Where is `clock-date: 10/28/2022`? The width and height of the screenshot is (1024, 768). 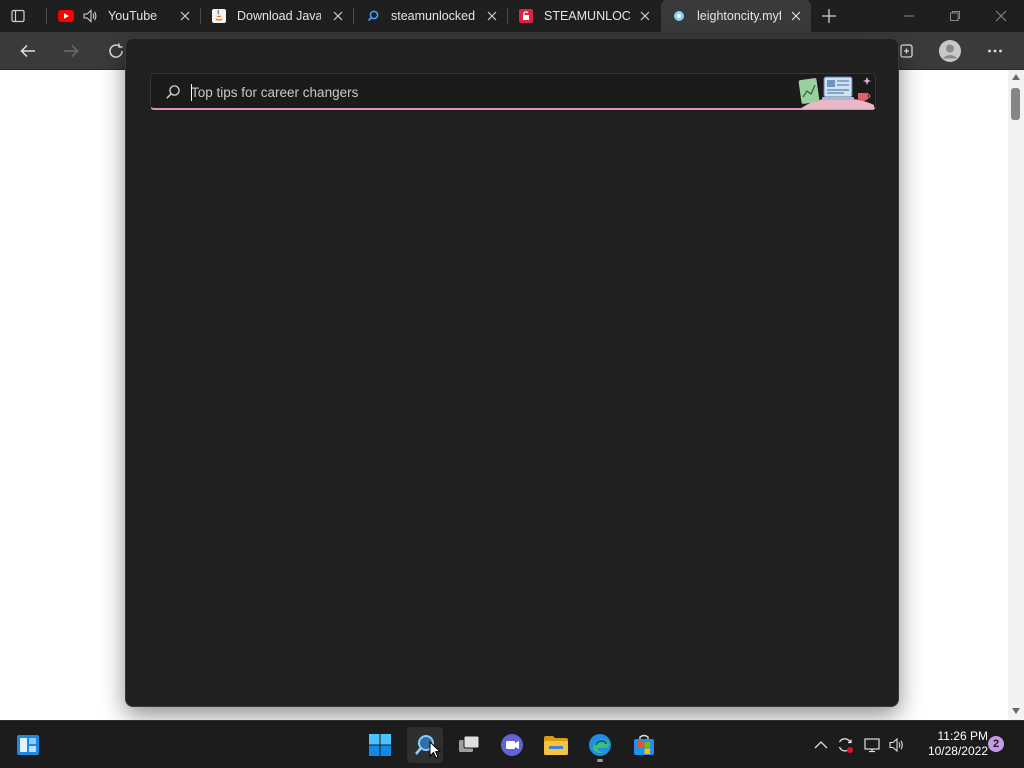 clock-date: 10/28/2022 is located at coordinates (957, 751).